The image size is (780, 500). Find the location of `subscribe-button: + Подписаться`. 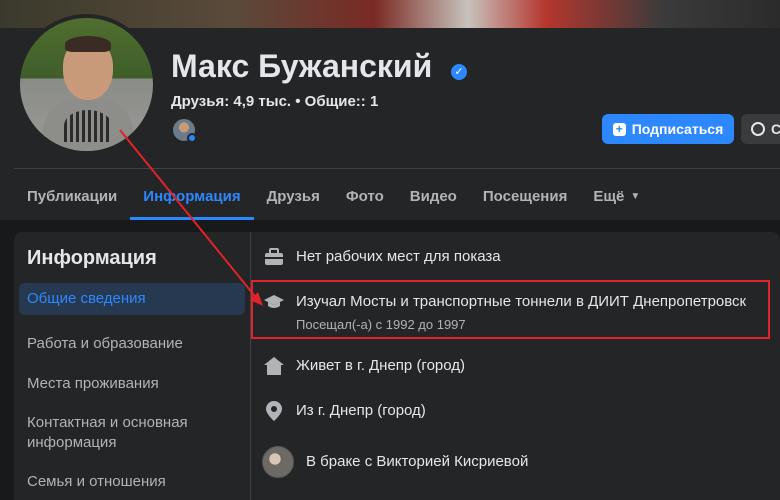

subscribe-button: + Подписаться is located at coordinates (668, 129).